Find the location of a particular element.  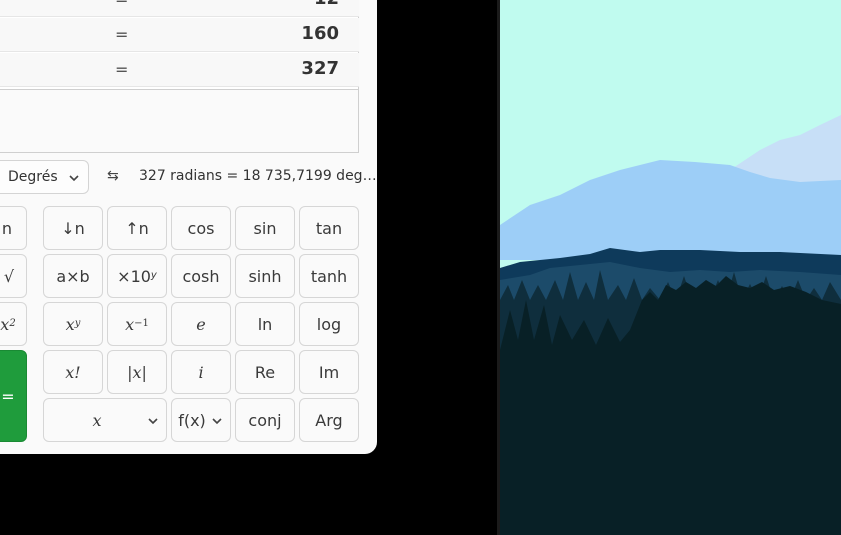

key-label: |x| is located at coordinates (137, 372).